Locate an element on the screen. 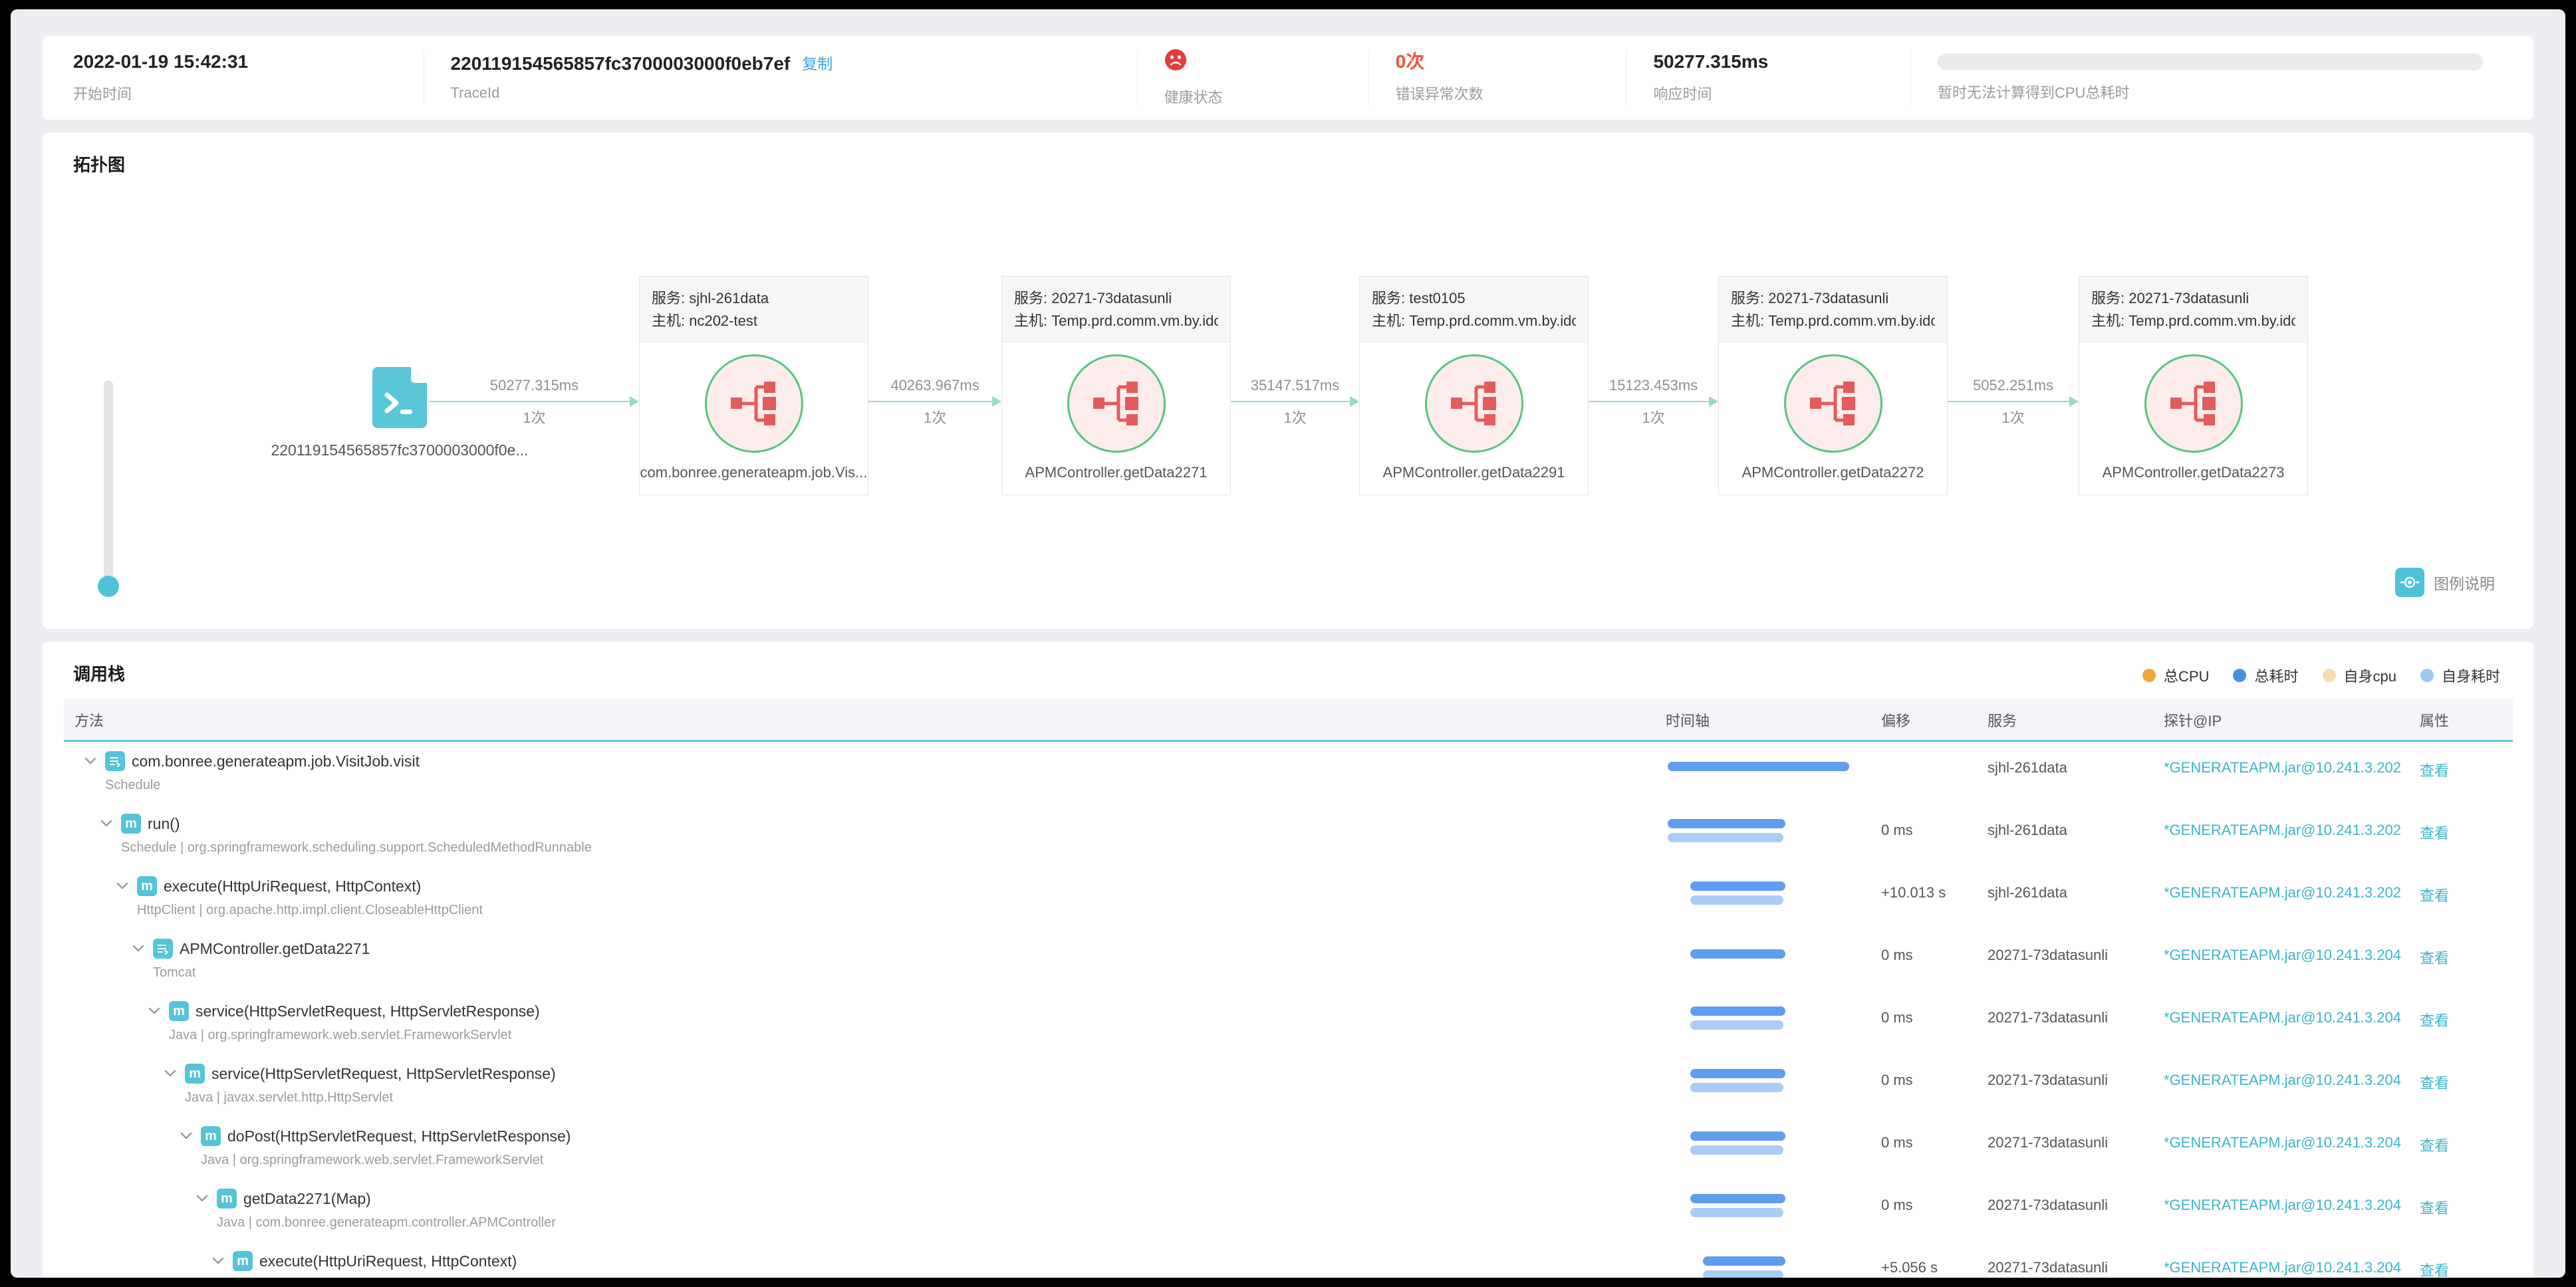  col-probe-header: 探针@IP is located at coordinates (2193, 720).